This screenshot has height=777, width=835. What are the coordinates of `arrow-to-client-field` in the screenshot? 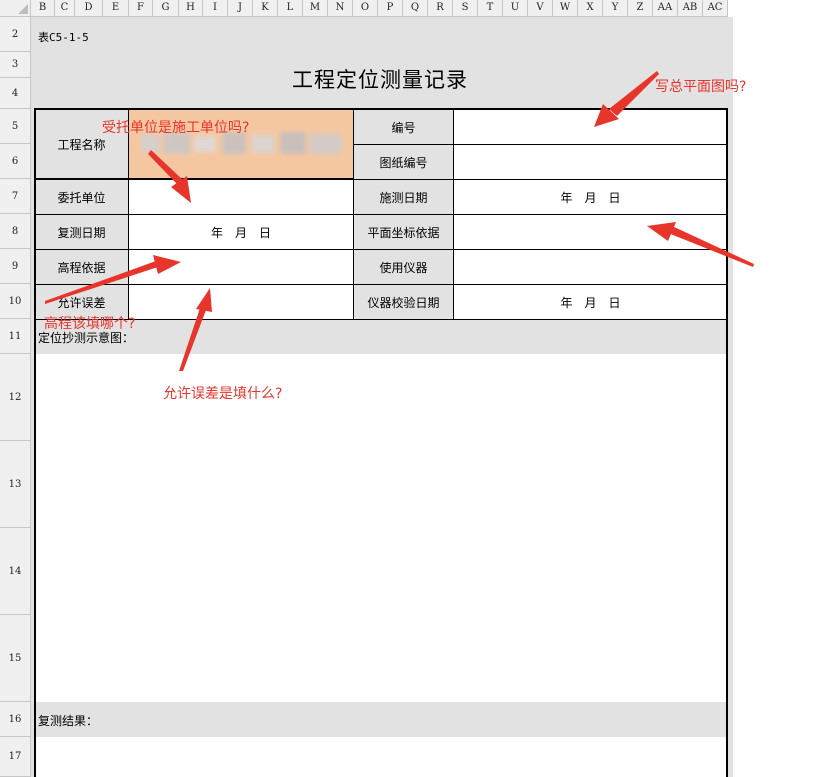 It's located at (165, 167).